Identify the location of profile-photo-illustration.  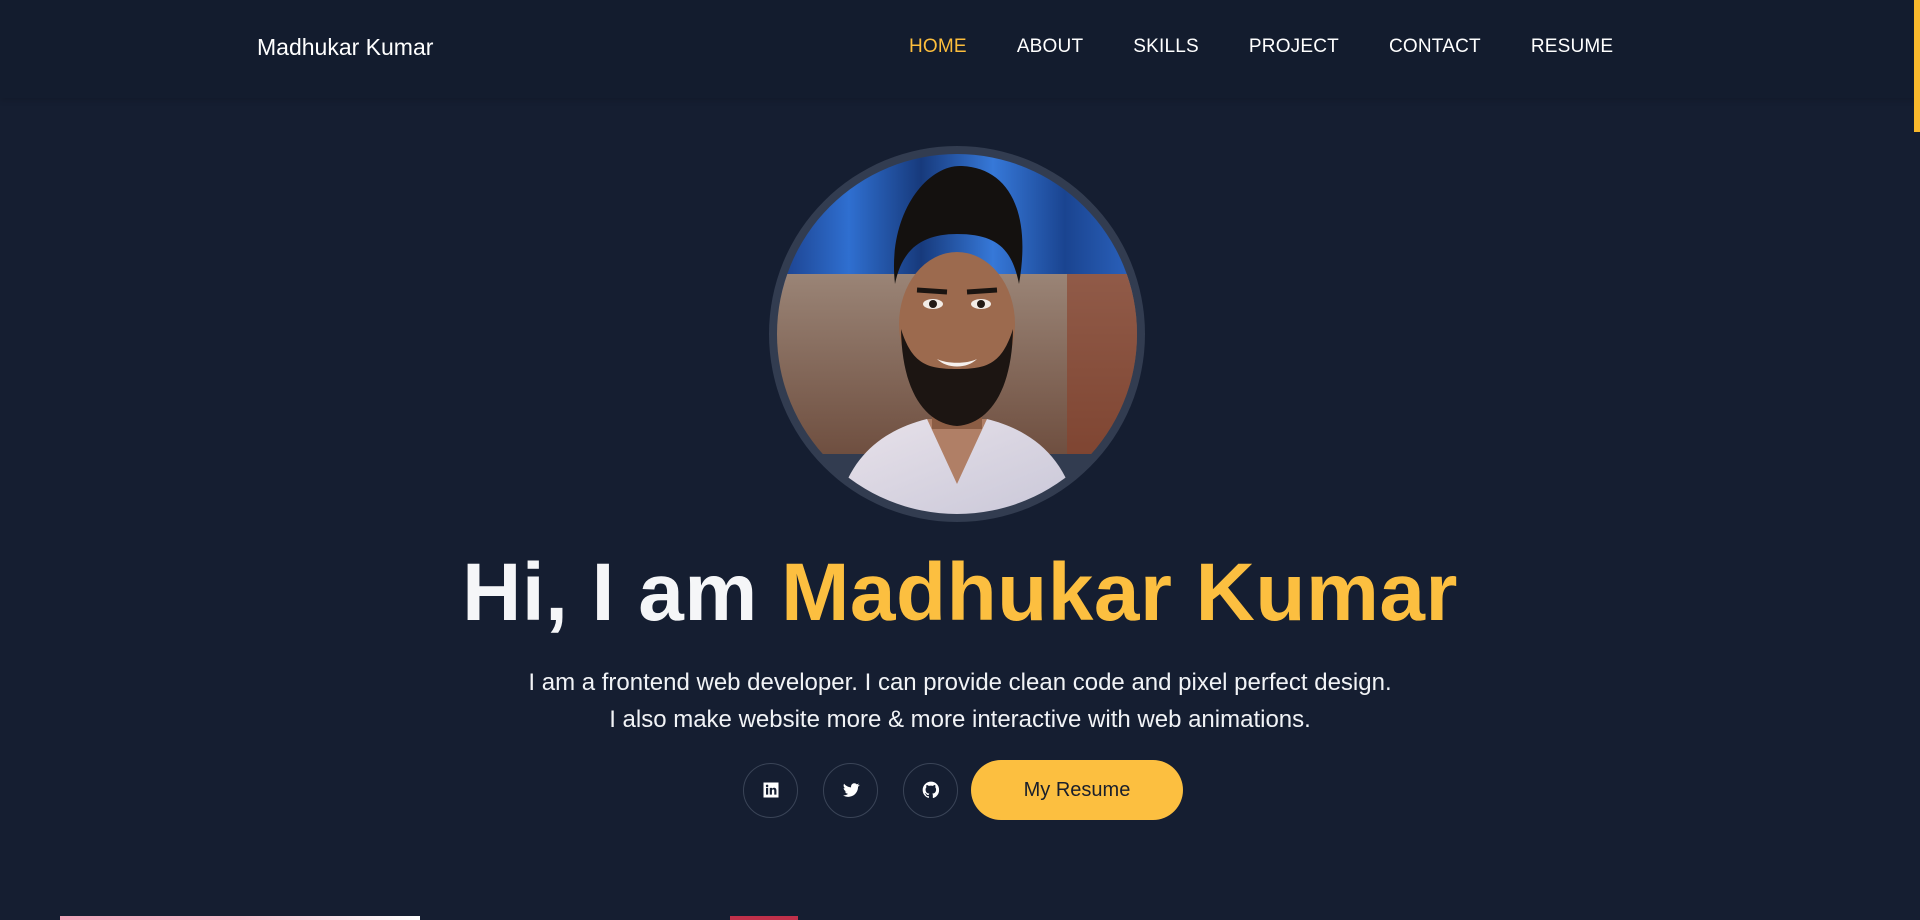
(957, 334).